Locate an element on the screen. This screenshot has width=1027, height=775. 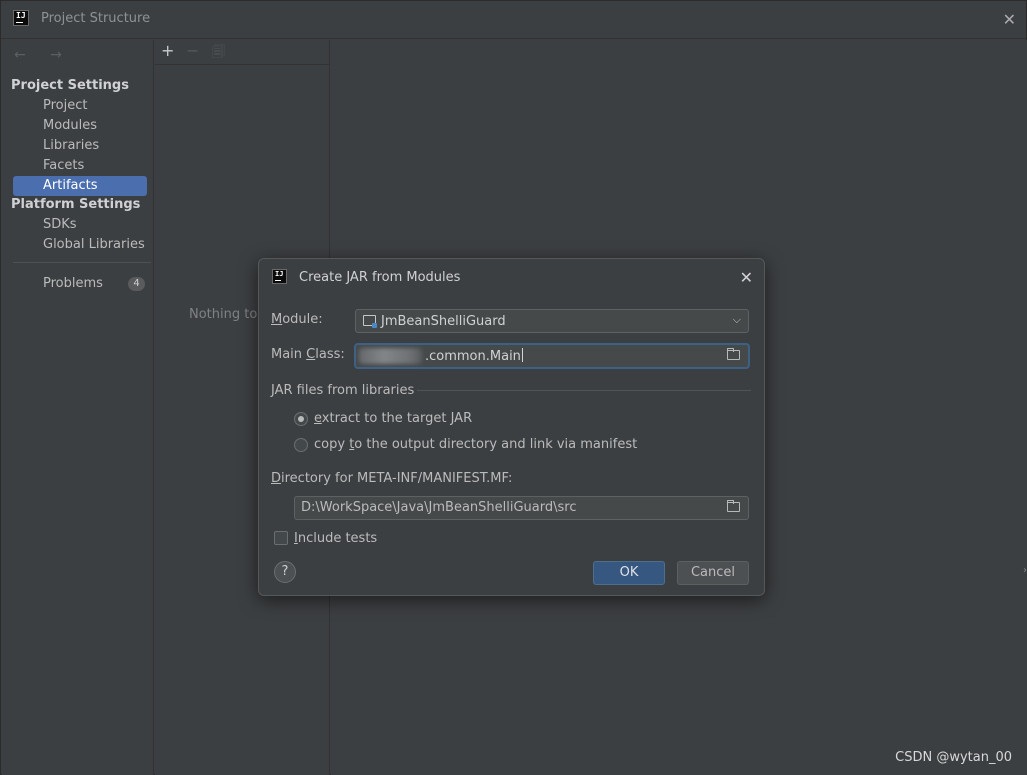
empty-list-text: Nothing to is located at coordinates (223, 314).